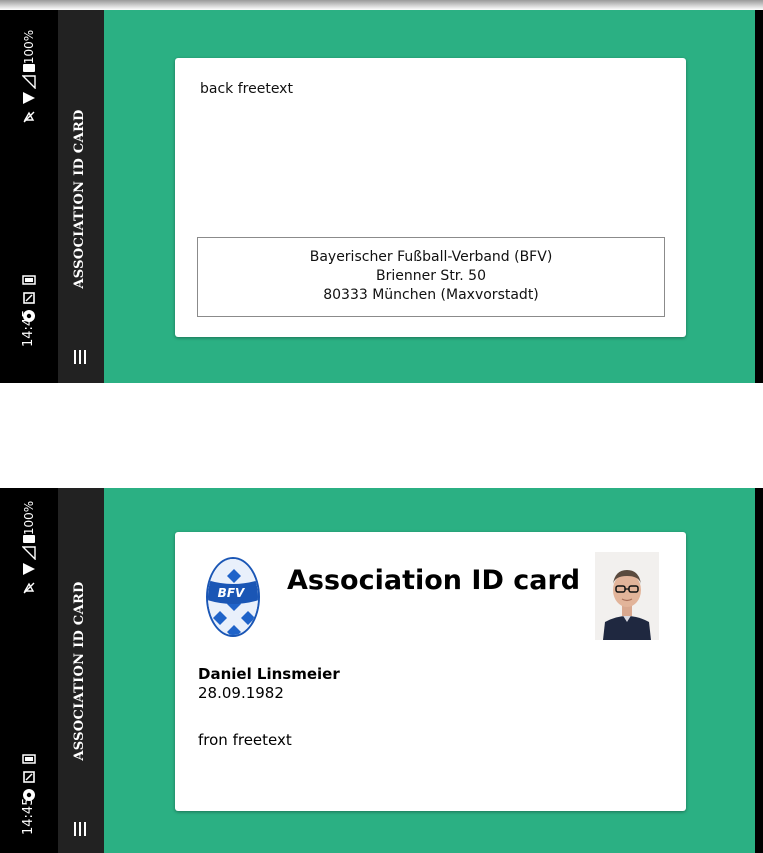 This screenshot has width=763, height=853. Describe the element at coordinates (28, 816) in the screenshot. I see `status-time: 14:45` at that location.